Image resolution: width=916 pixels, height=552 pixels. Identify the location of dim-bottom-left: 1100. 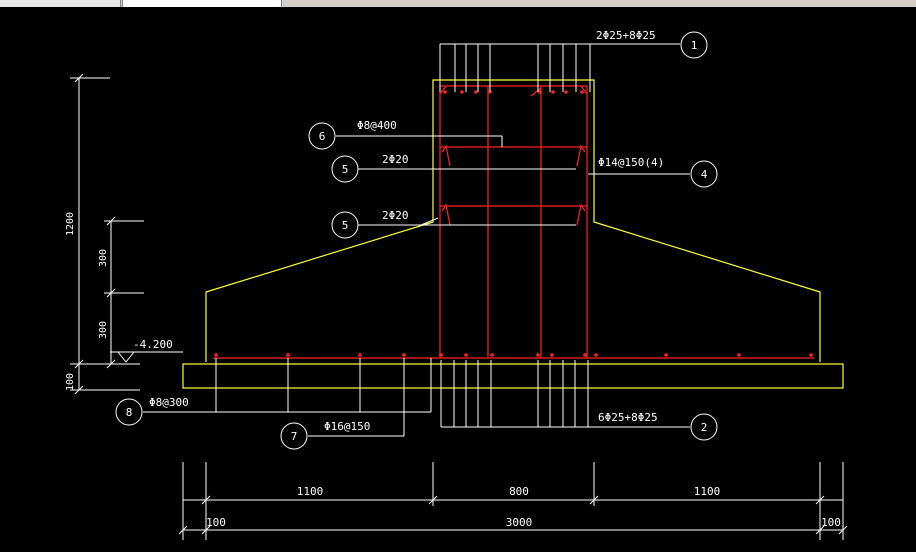
(310, 491).